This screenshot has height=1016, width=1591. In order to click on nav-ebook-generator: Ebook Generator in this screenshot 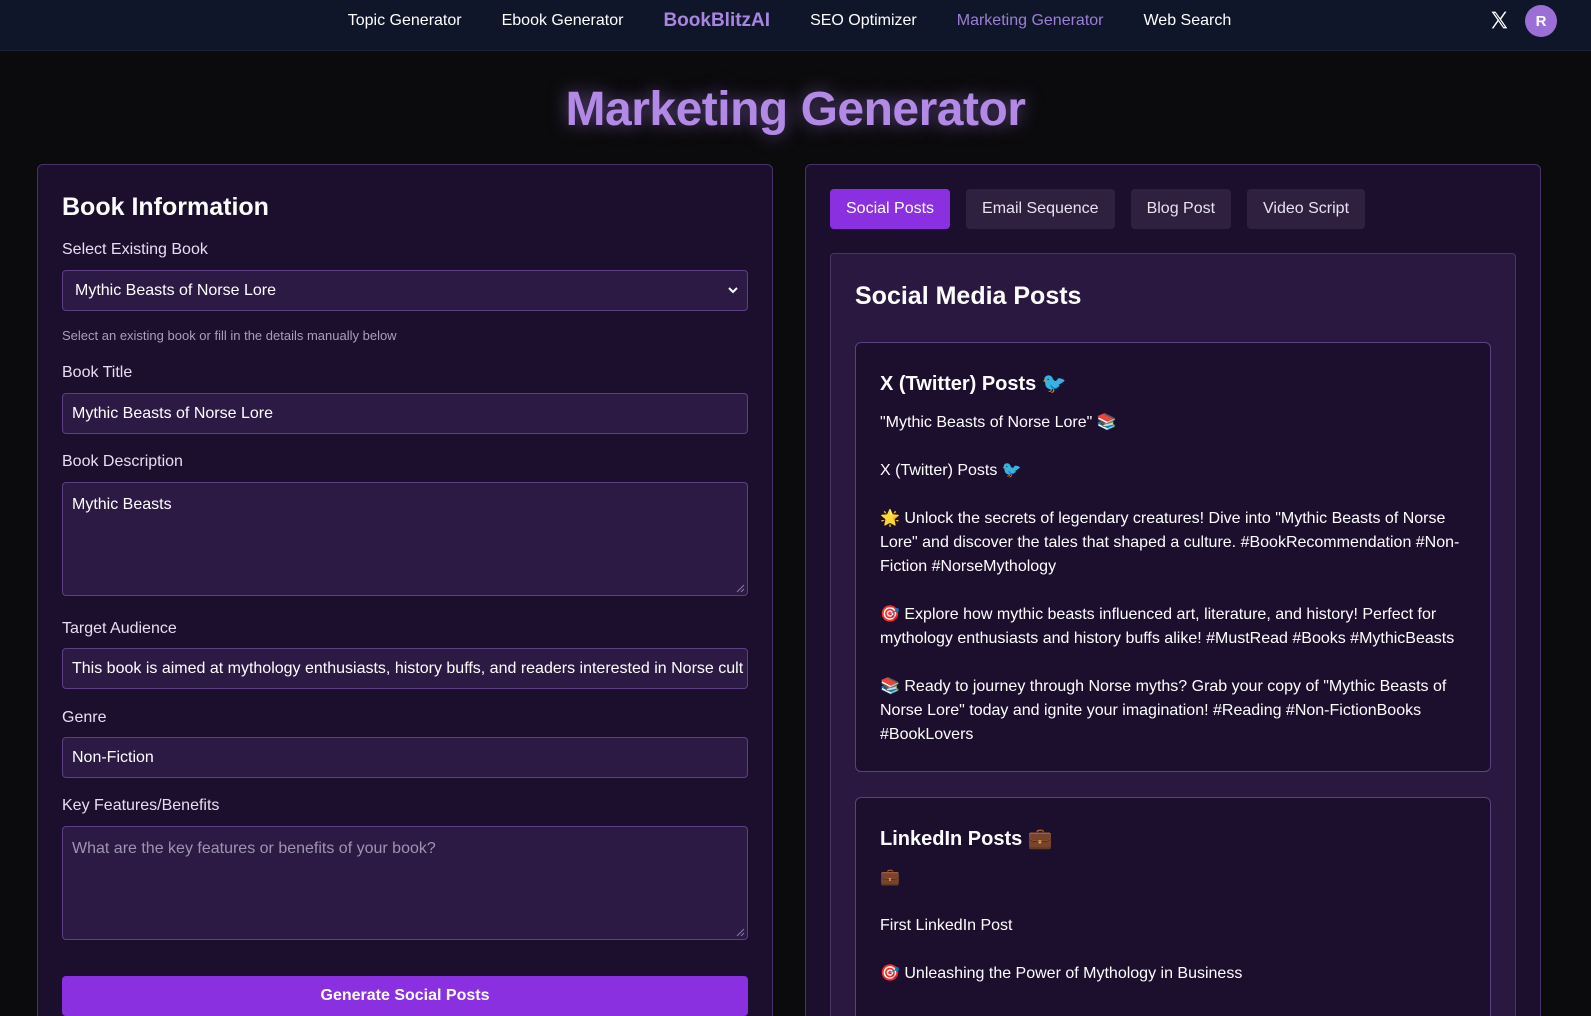, I will do `click(563, 21)`.